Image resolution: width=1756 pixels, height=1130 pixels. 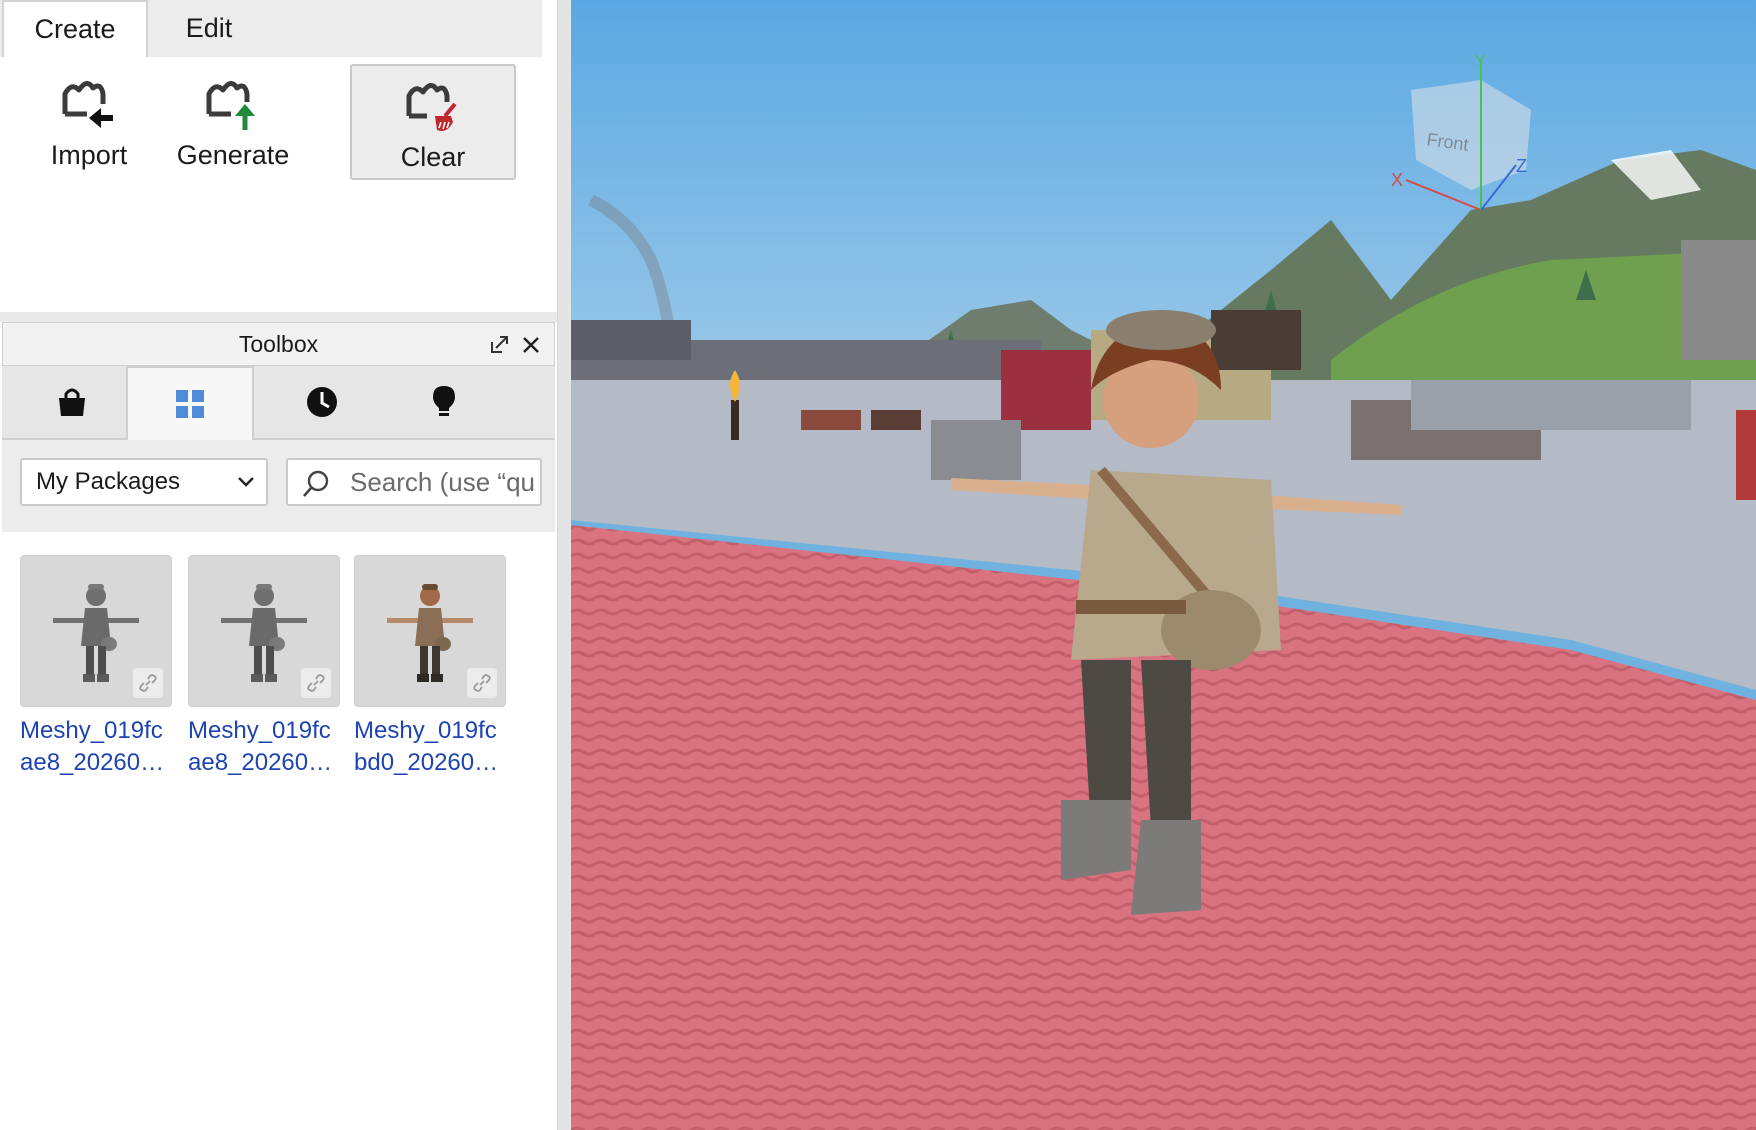 I want to click on toolbox-controls: My Packages, so click(x=278, y=486).